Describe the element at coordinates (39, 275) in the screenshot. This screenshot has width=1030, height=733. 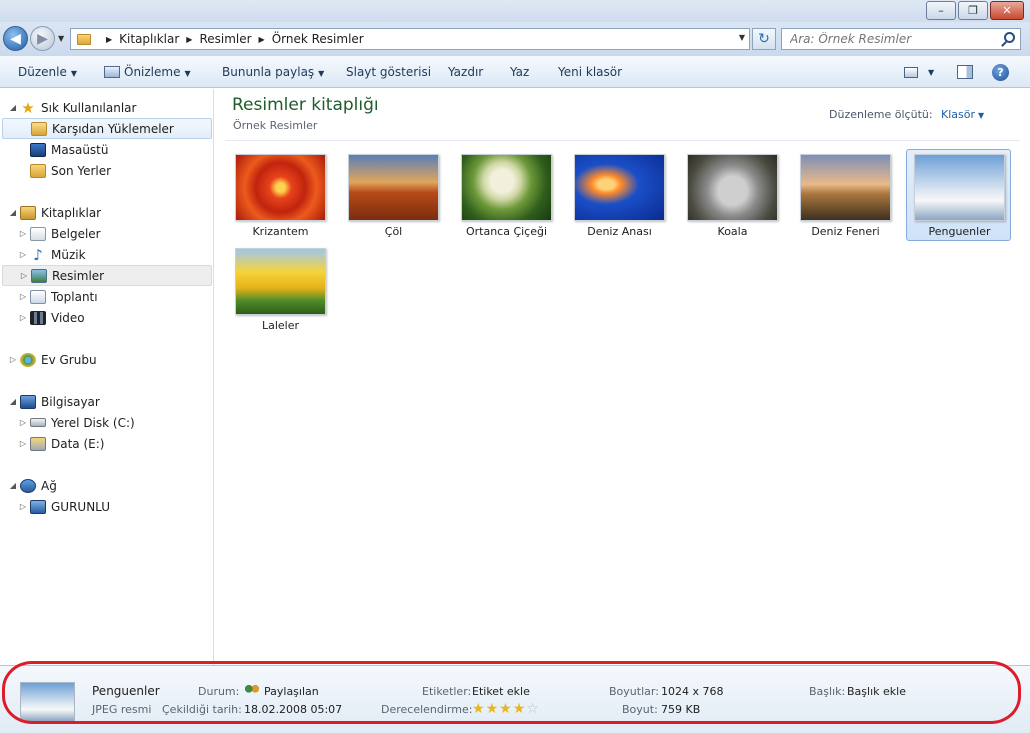
I see `pictures-icon` at that location.